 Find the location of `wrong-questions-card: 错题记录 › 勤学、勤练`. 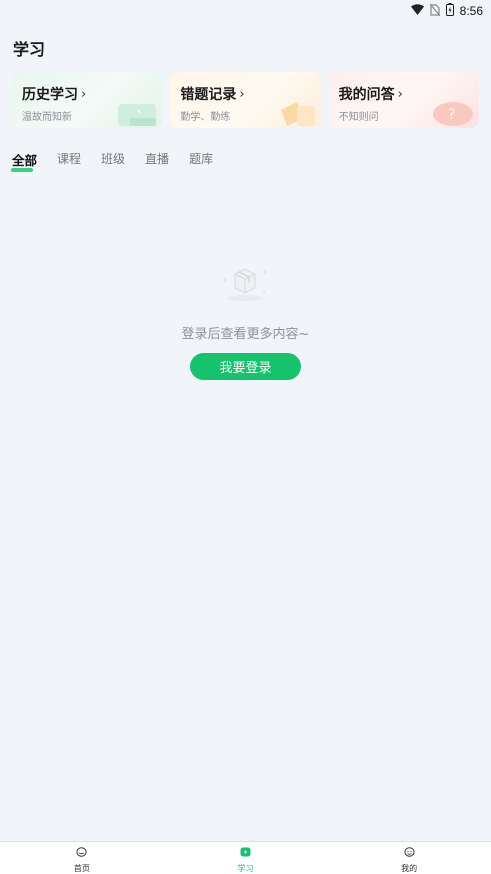

wrong-questions-card: 错题记录 › 勤学、勤练 is located at coordinates (245, 100).